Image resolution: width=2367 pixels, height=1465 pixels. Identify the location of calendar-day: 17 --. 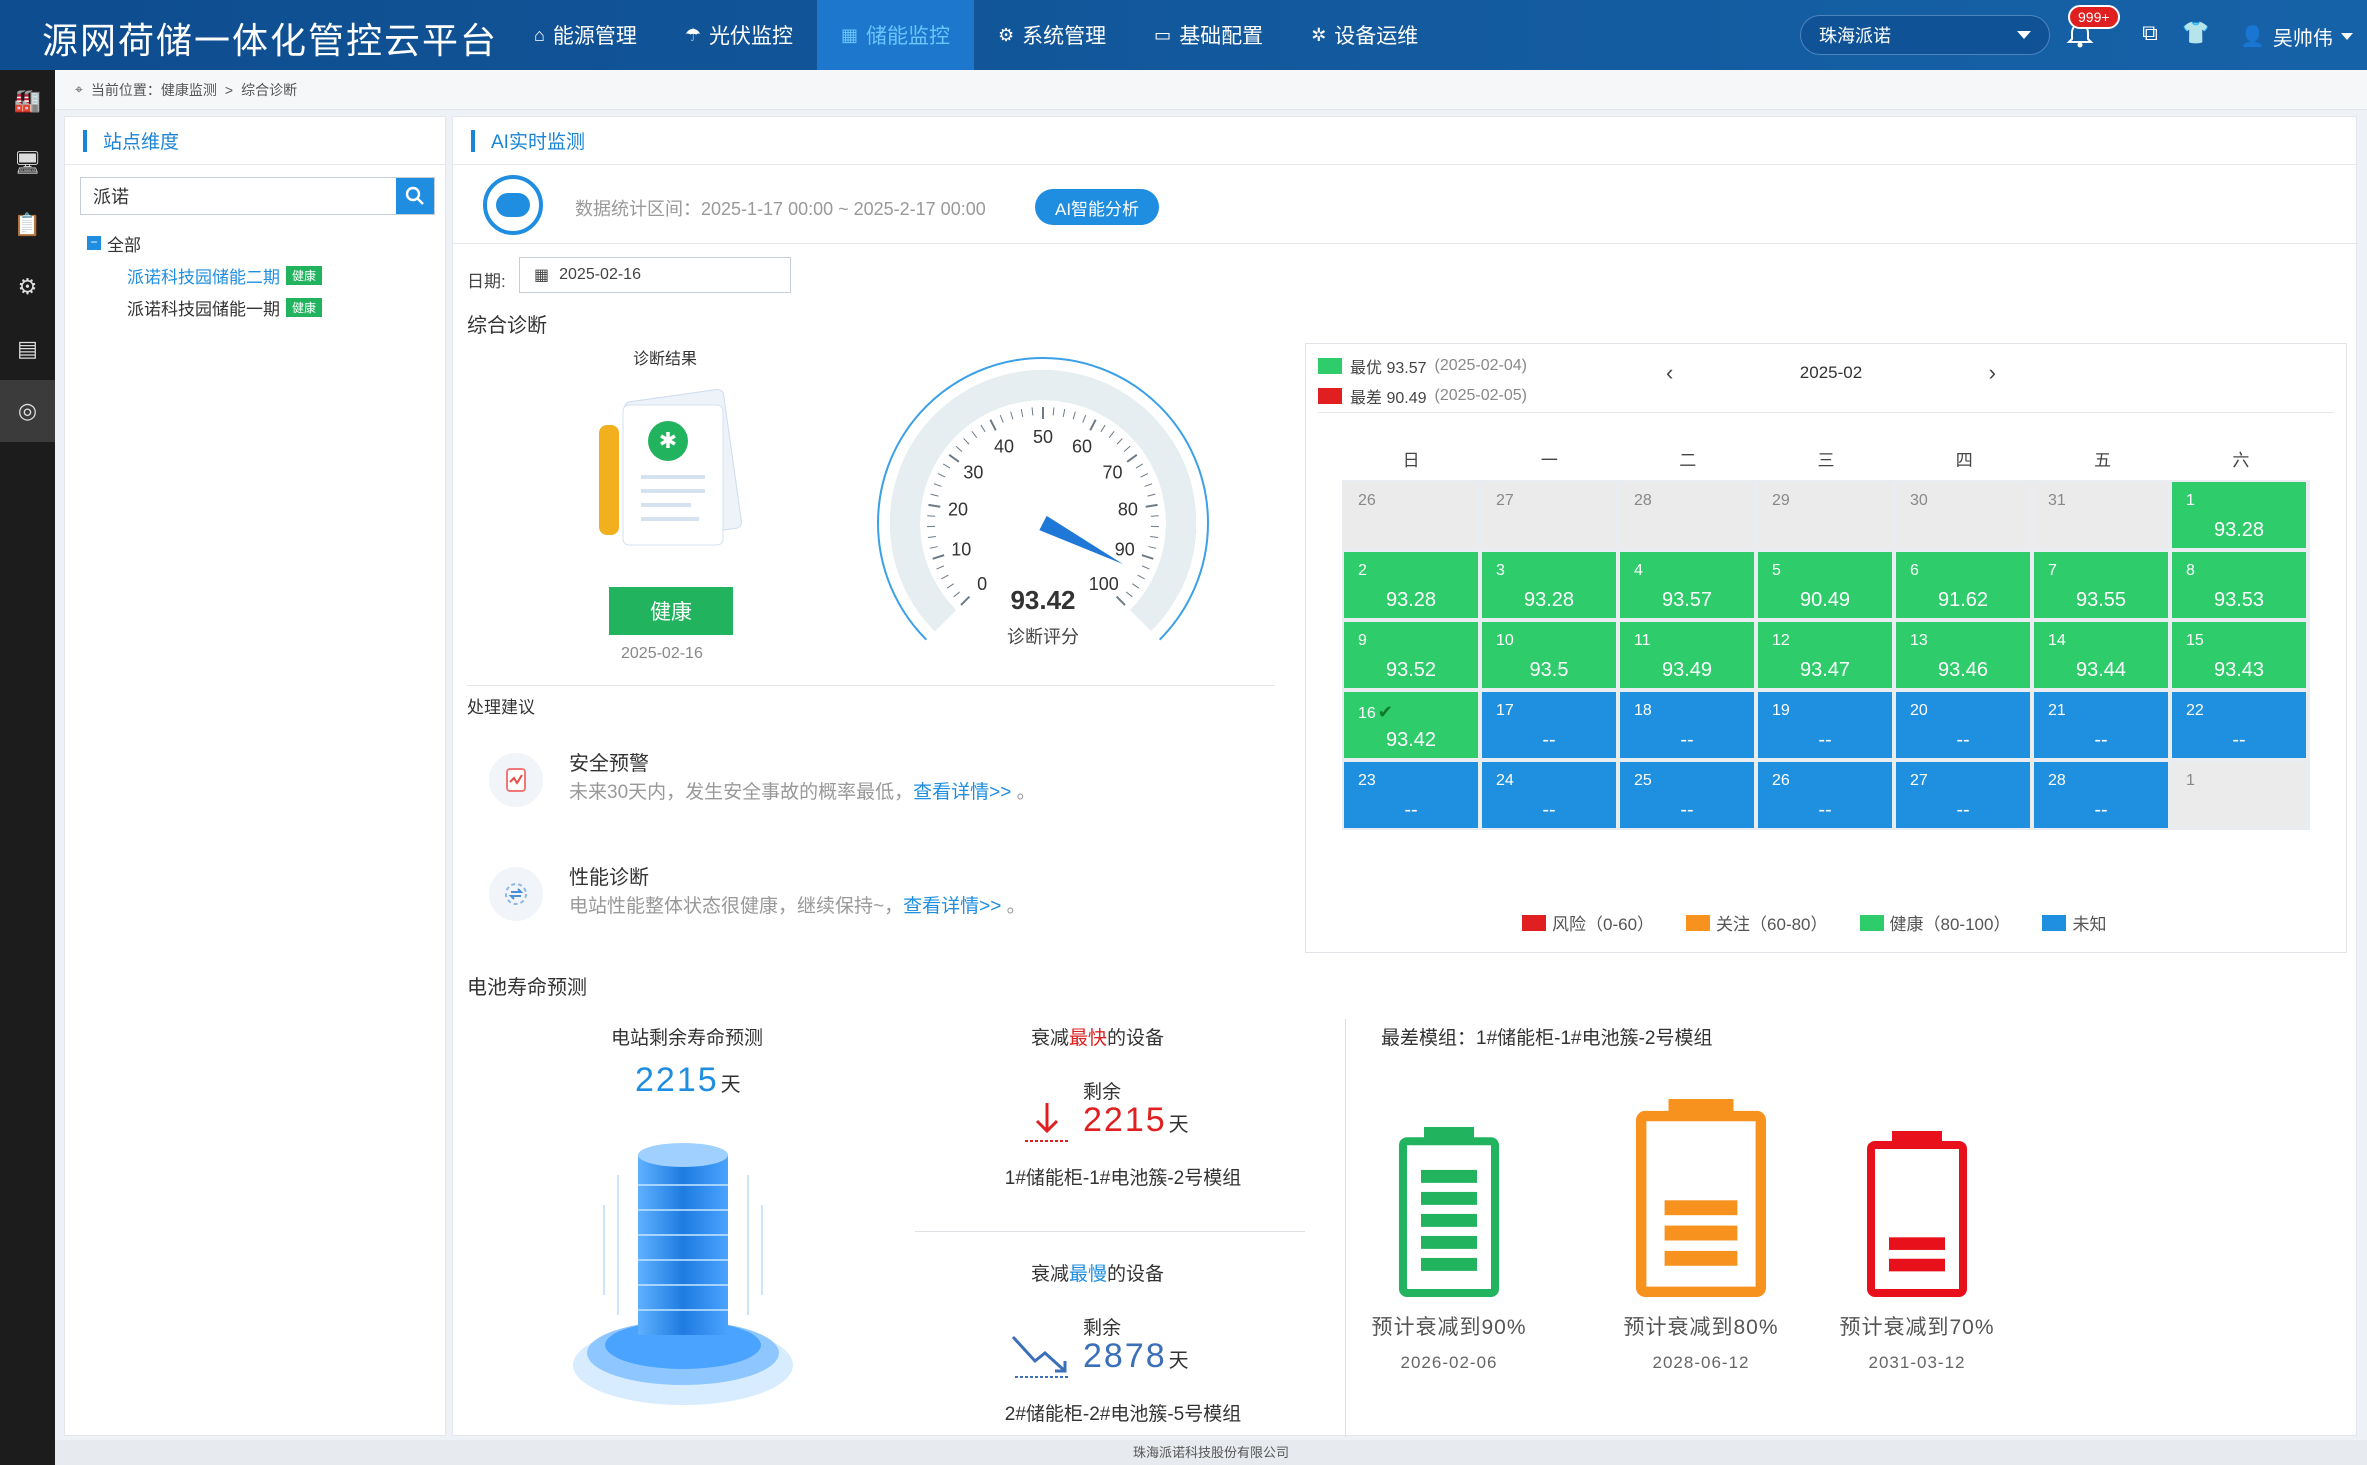
(1549, 725).